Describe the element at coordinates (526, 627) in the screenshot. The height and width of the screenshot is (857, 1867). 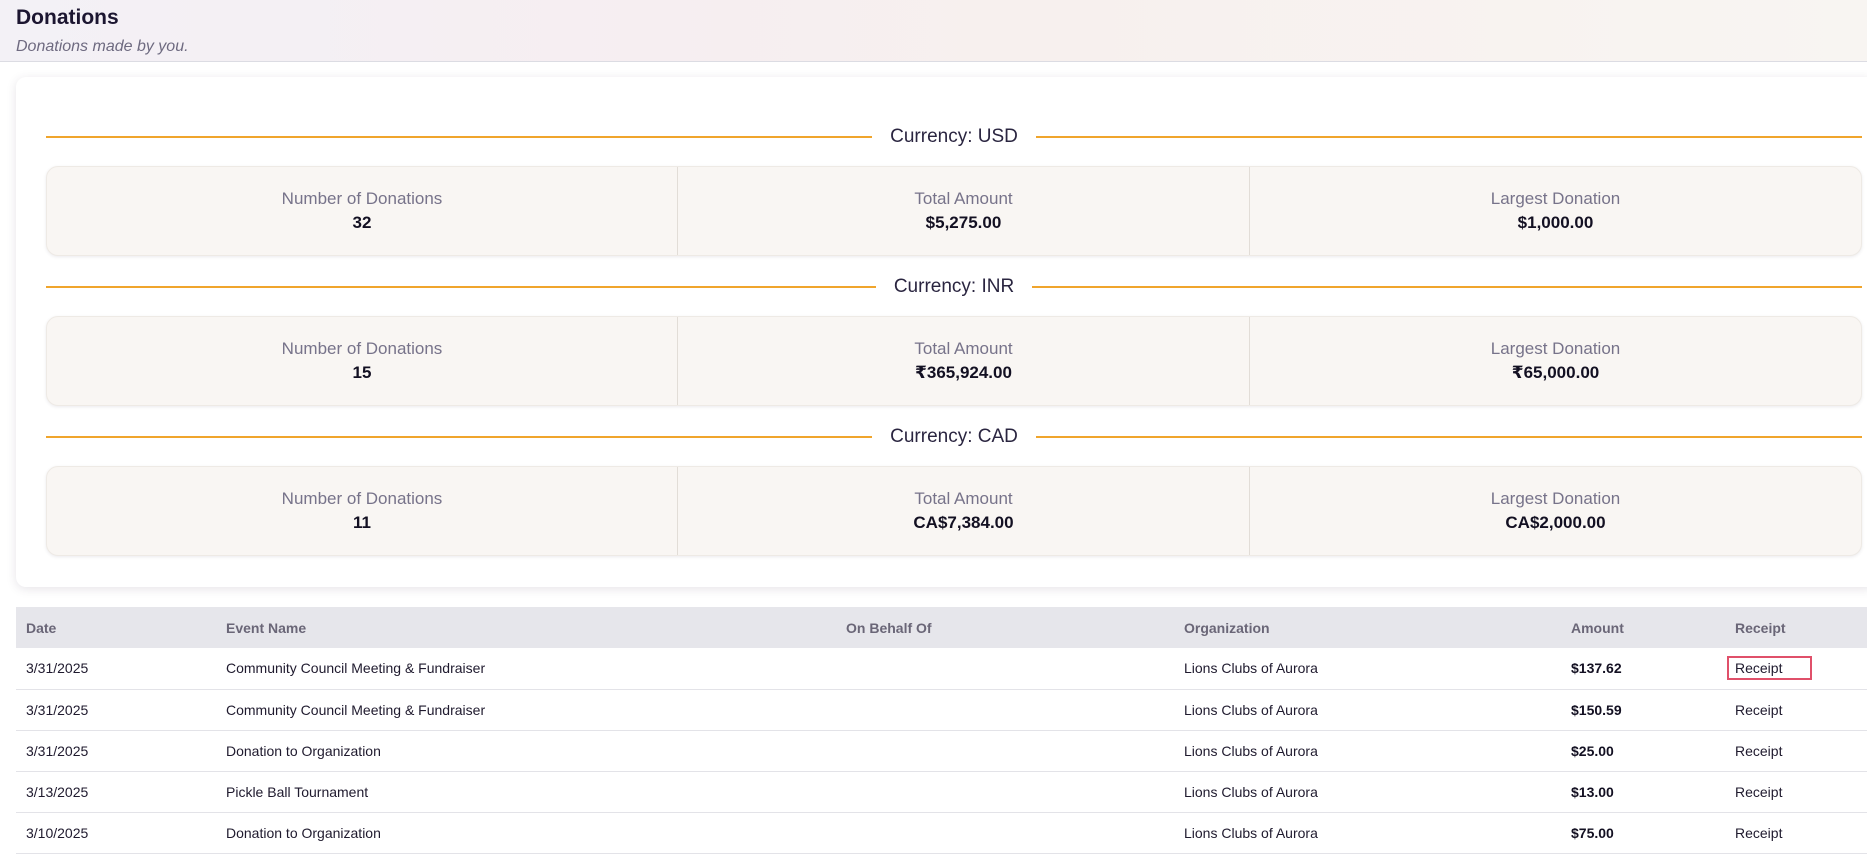
I see `column-header-event-name: Event Name` at that location.